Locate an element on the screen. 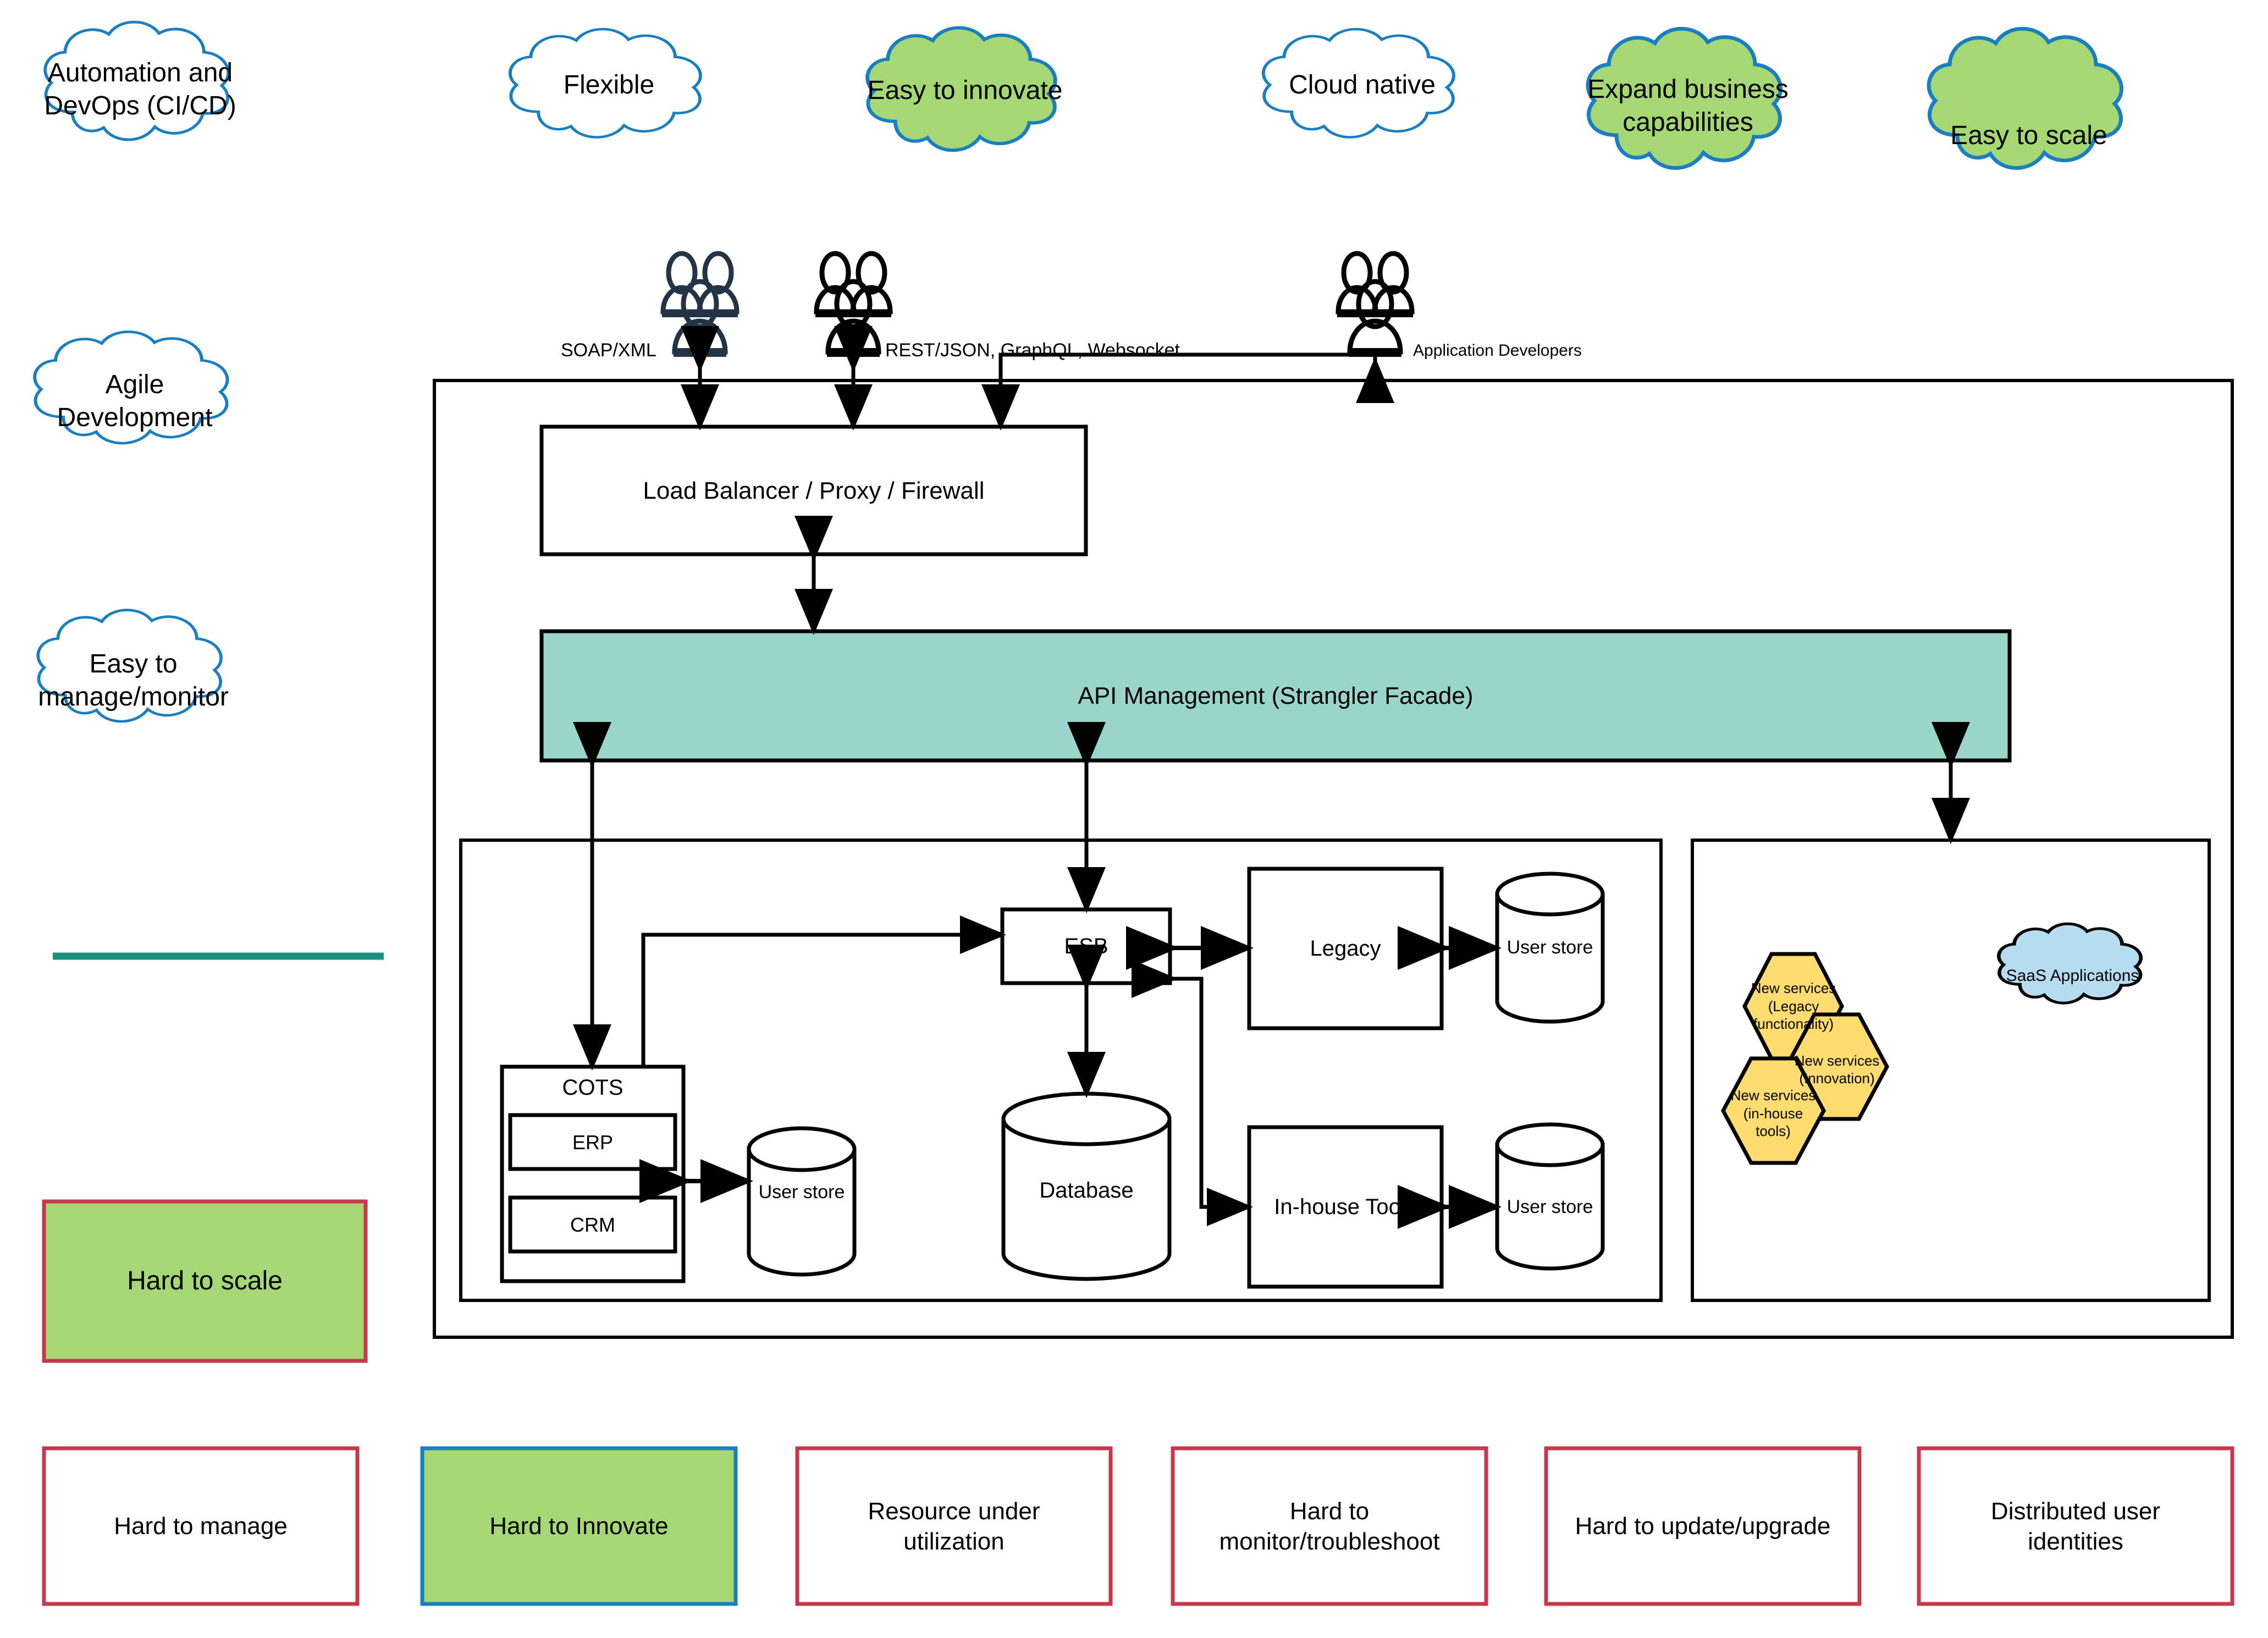 The image size is (2268, 1638). arrow-developers-to-lb is located at coordinates (1188, 391).